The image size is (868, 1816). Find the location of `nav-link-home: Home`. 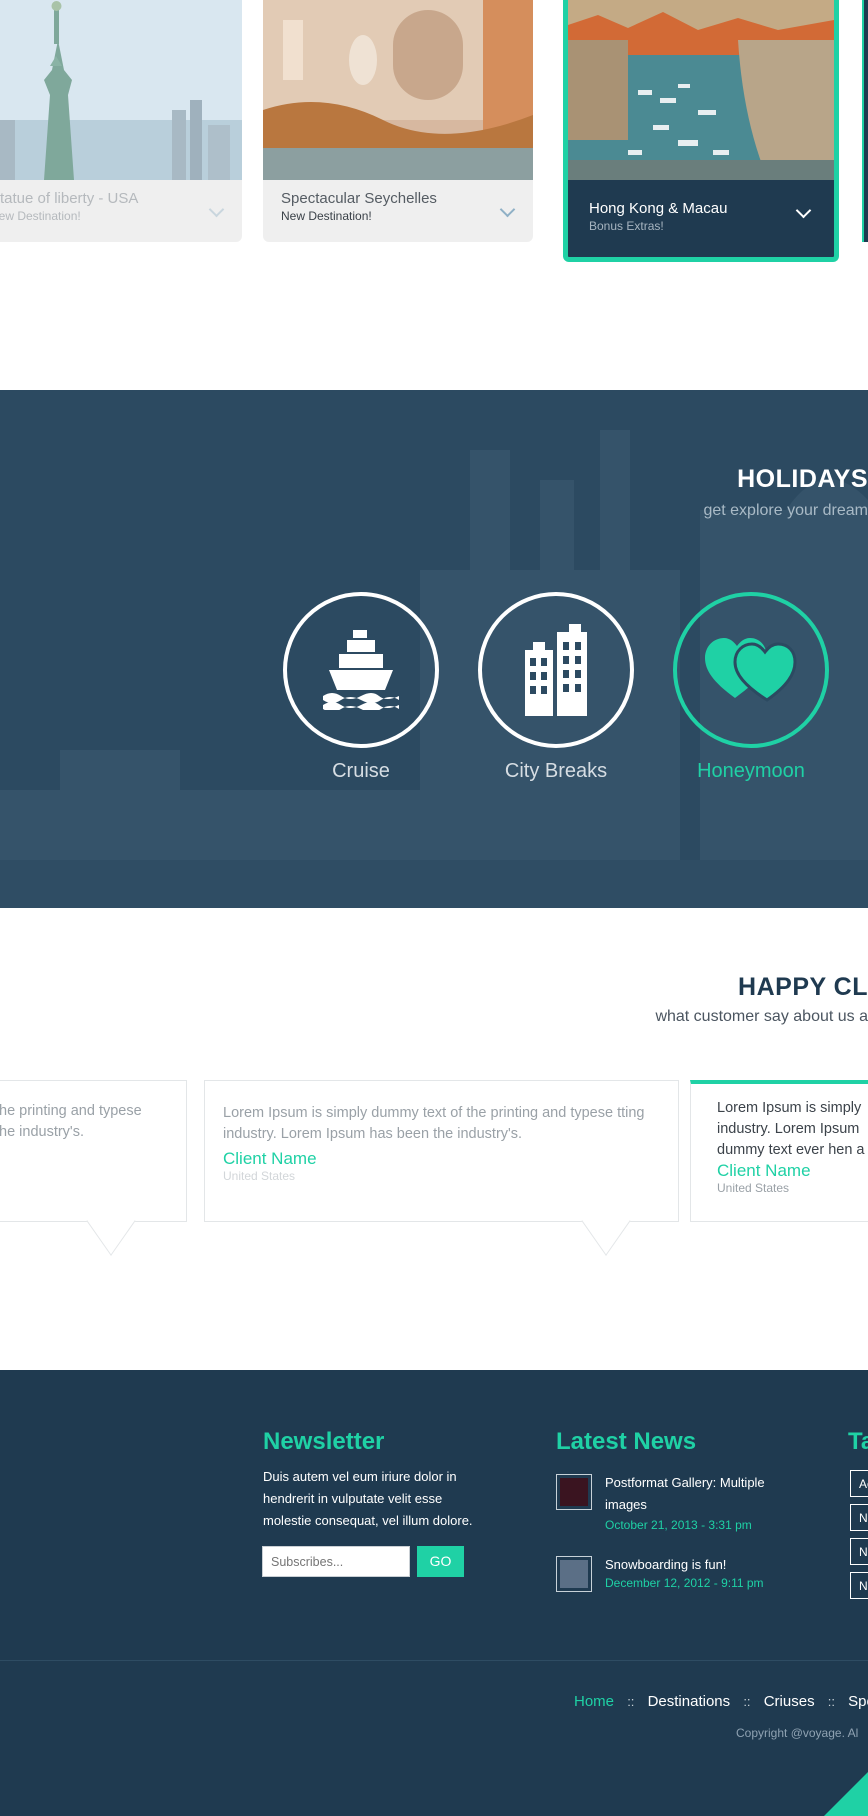

nav-link-home: Home is located at coordinates (594, 1701).